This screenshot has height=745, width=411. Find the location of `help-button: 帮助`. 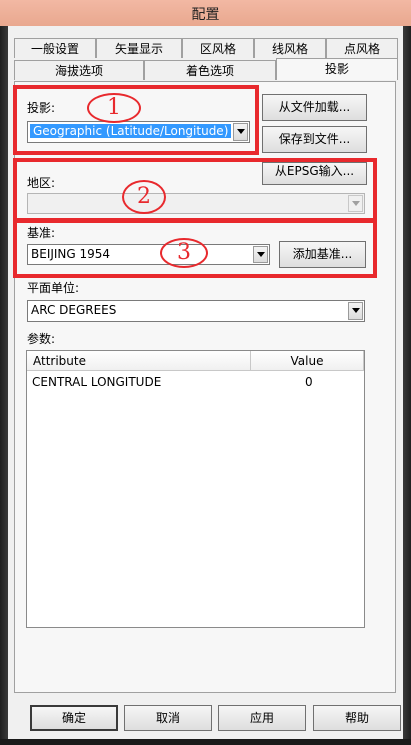

help-button: 帮助 is located at coordinates (357, 718).